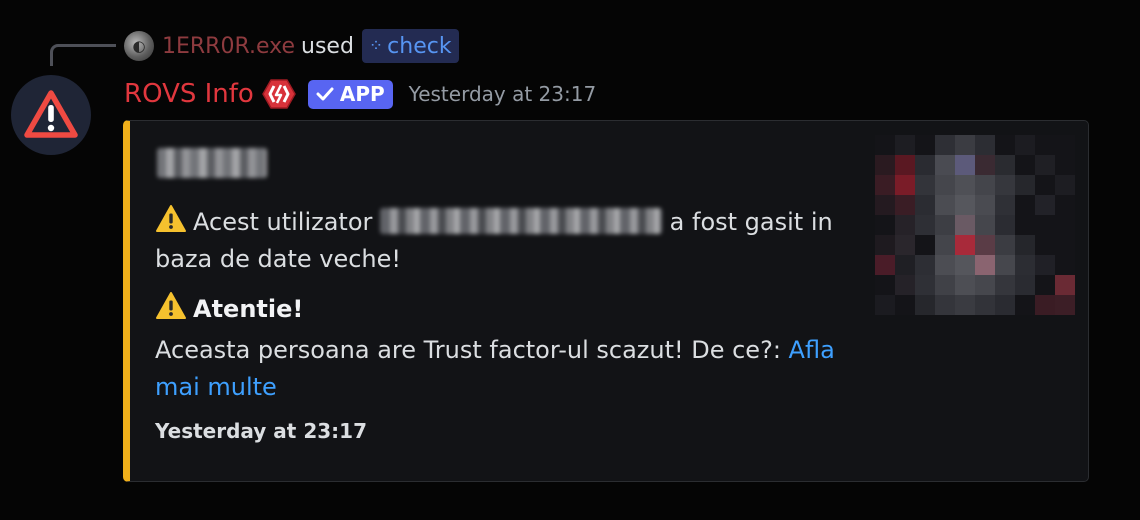 The image size is (1140, 520). I want to click on reply-used-label: used, so click(327, 46).